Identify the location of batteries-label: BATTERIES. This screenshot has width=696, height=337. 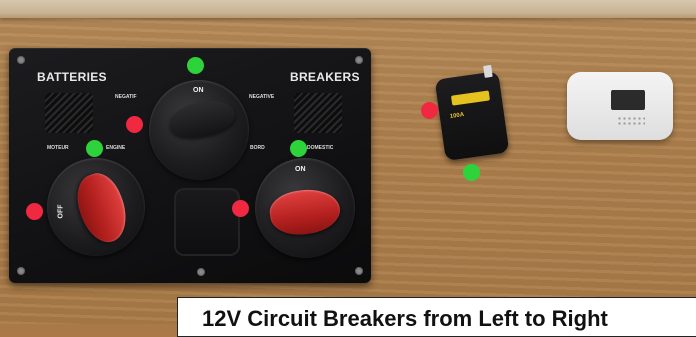
(72, 77).